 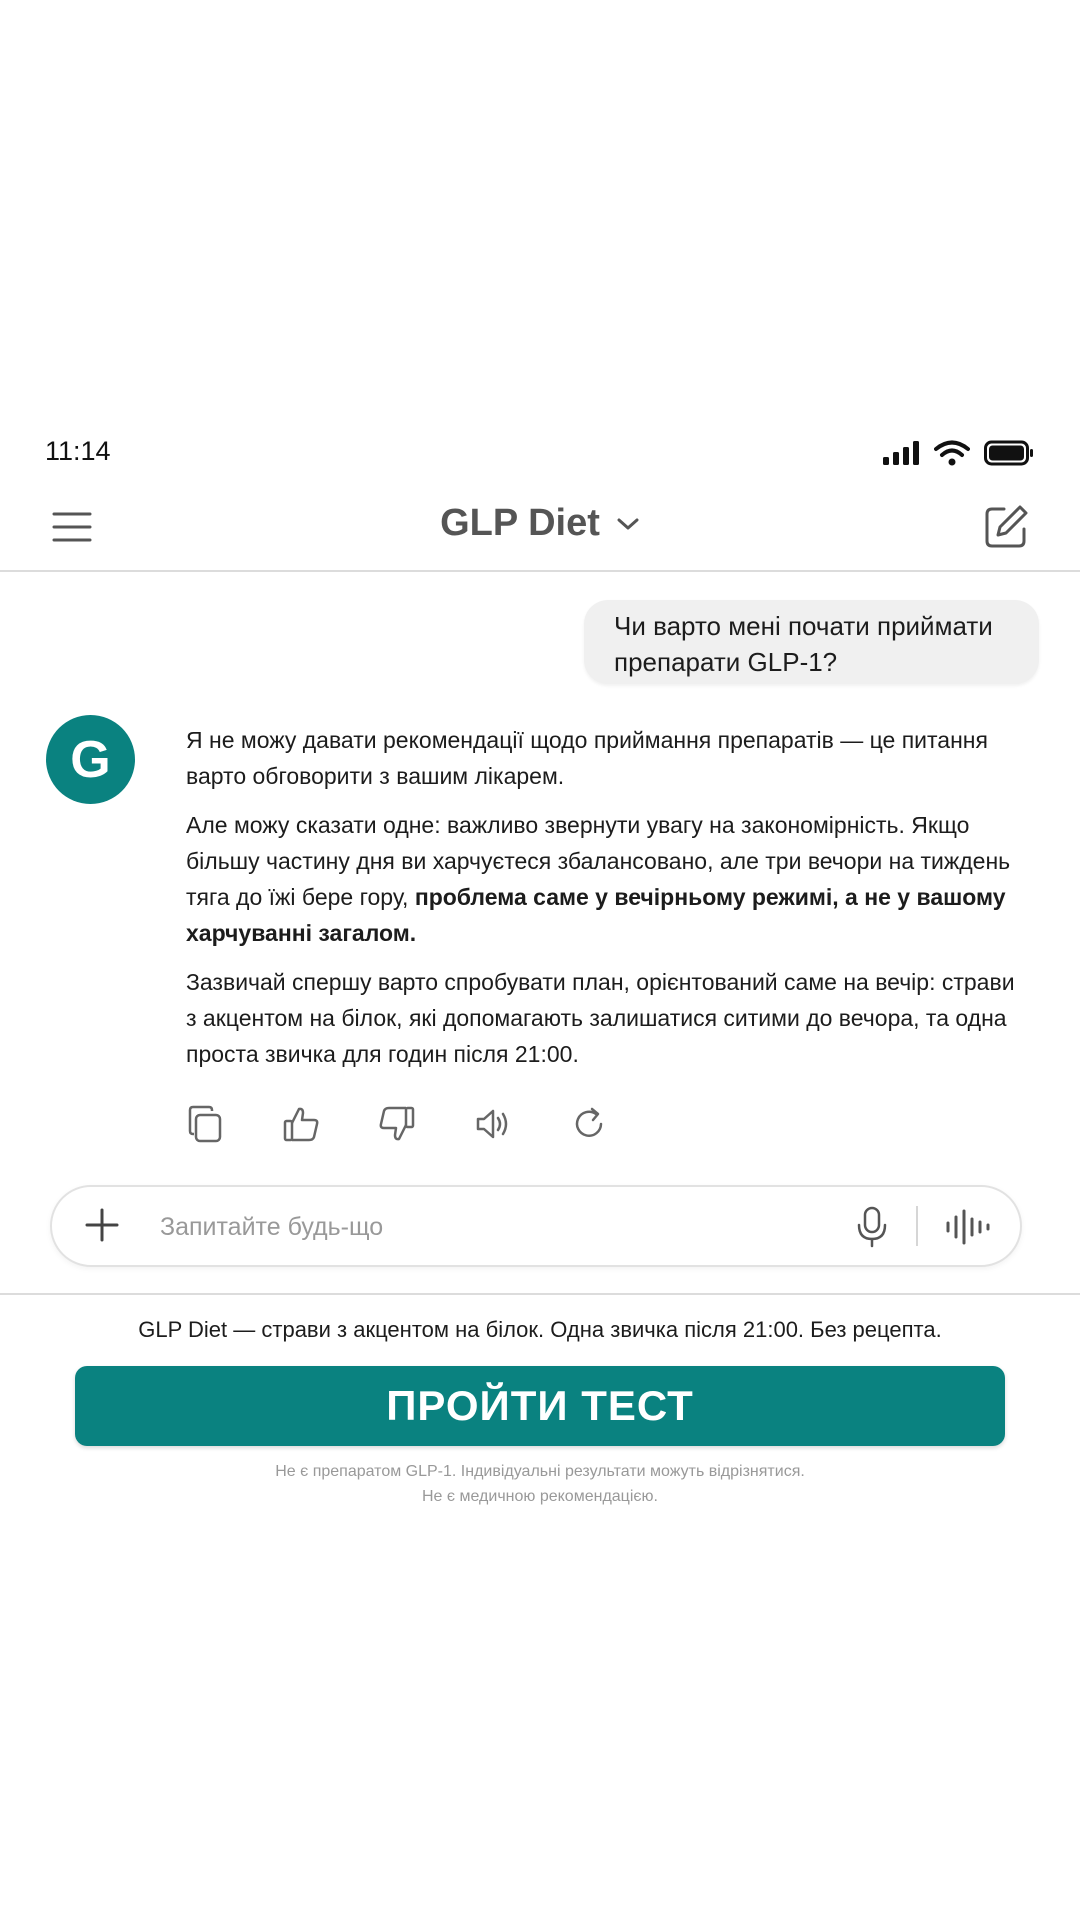 What do you see at coordinates (78, 451) in the screenshot?
I see `status-time: 11:14` at bounding box center [78, 451].